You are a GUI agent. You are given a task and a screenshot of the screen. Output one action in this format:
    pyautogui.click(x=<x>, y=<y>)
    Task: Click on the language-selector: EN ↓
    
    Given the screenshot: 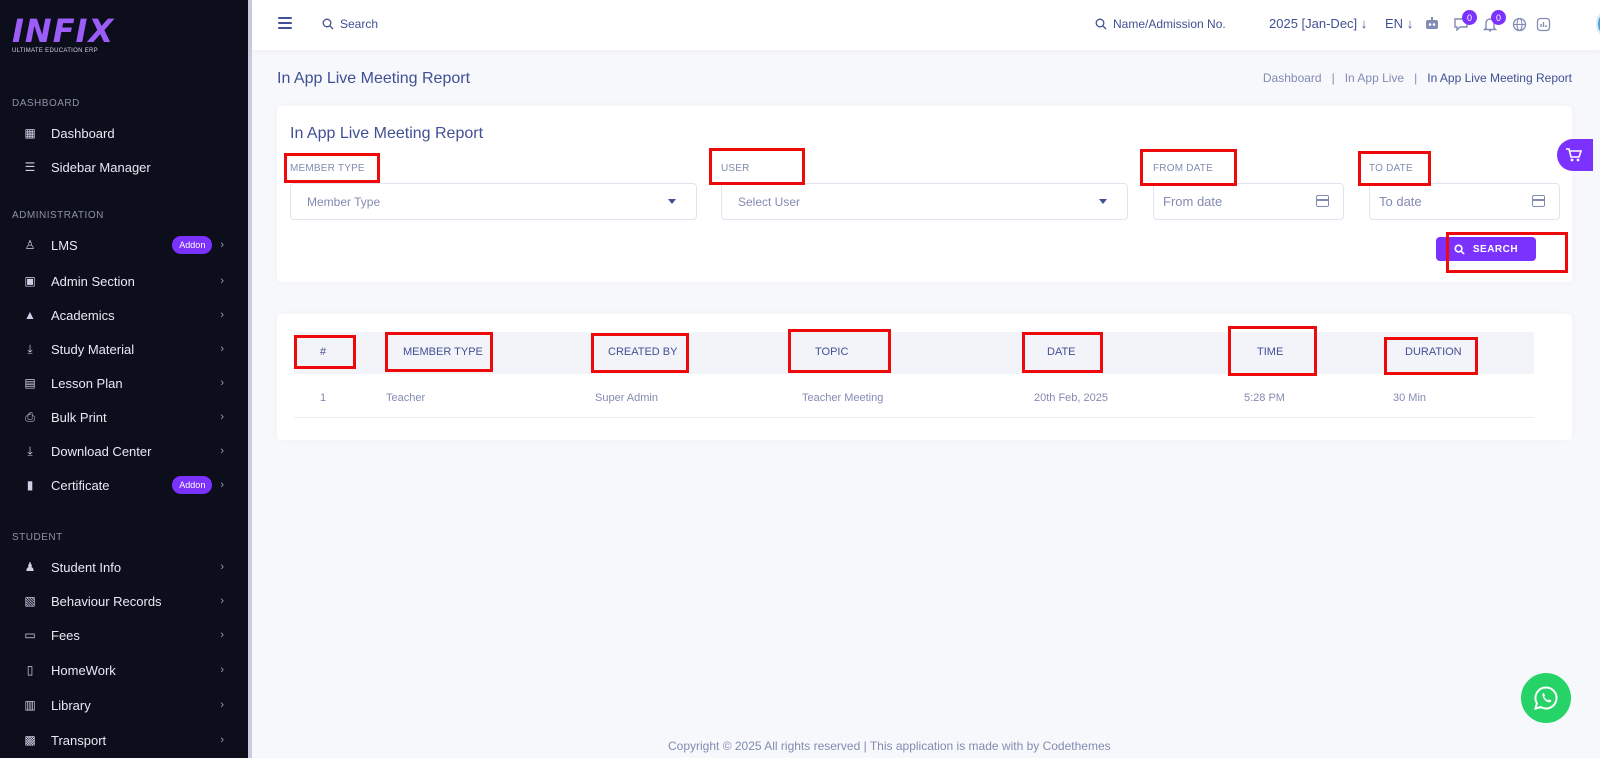 What is the action you would take?
    pyautogui.click(x=1399, y=23)
    